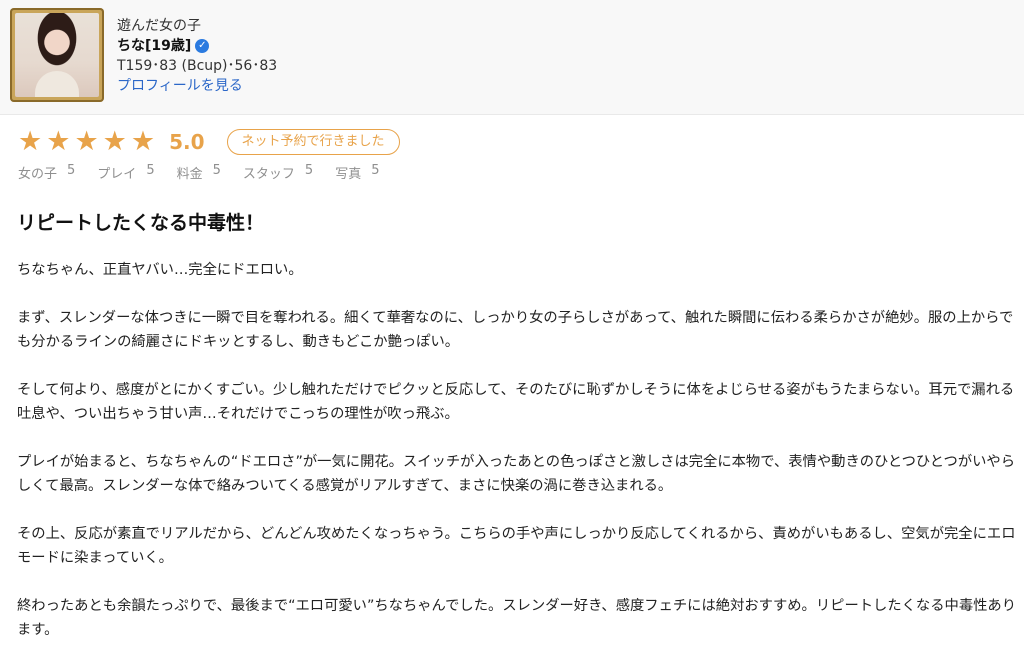 The width and height of the screenshot is (1024, 666). I want to click on profile-link: プロフィールを見る, so click(180, 86).